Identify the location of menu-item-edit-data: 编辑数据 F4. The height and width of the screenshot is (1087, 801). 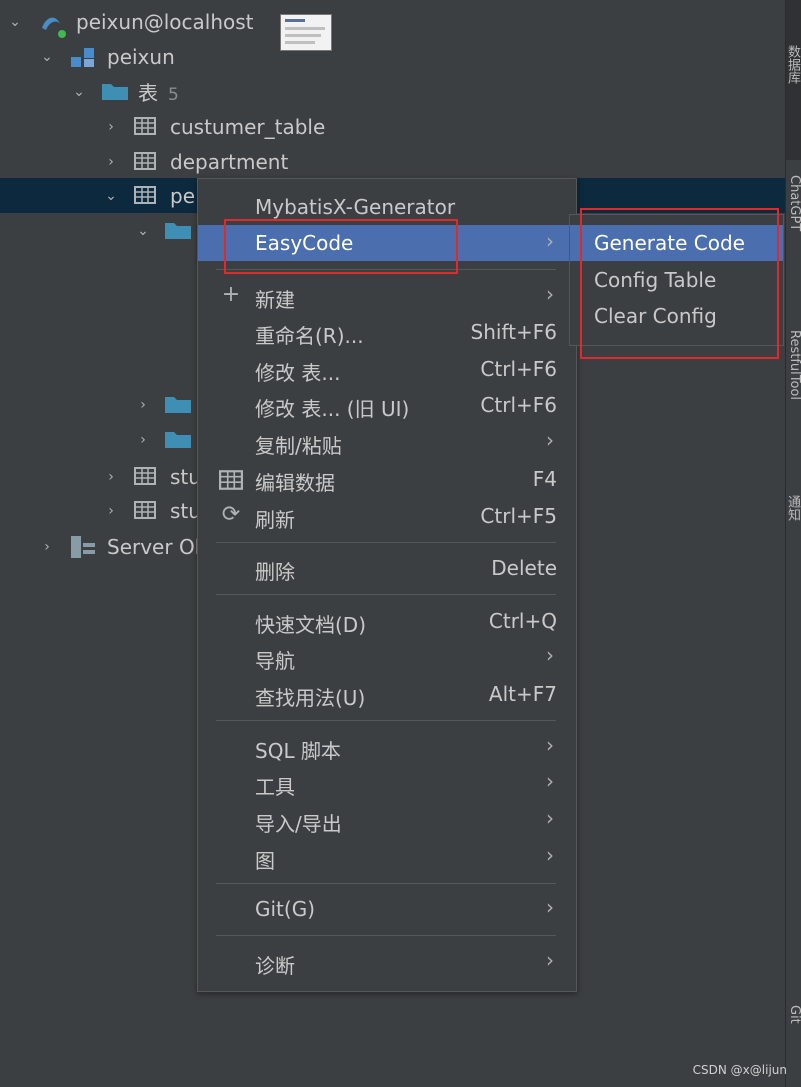
(387, 479).